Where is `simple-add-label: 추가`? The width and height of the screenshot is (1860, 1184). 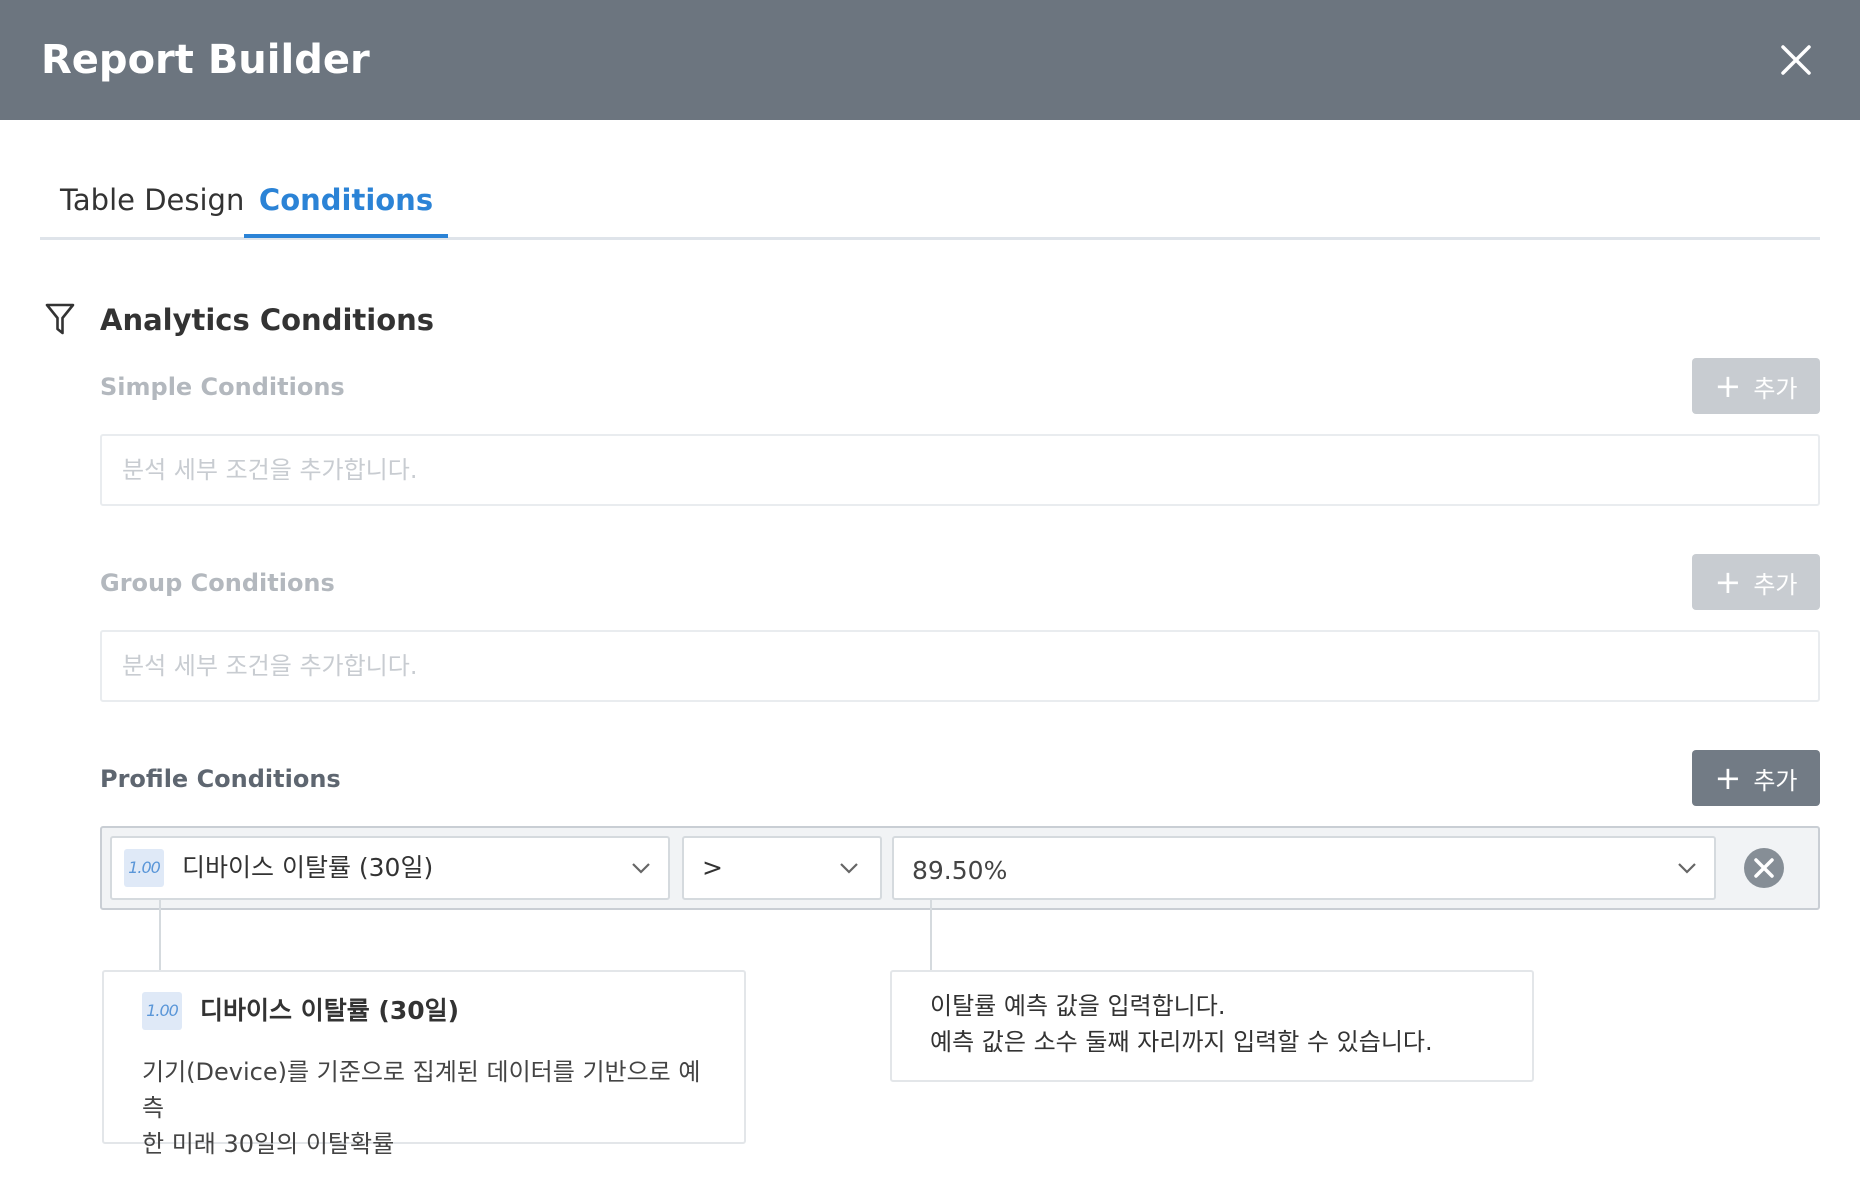
simple-add-label: 추가 is located at coordinates (1775, 388).